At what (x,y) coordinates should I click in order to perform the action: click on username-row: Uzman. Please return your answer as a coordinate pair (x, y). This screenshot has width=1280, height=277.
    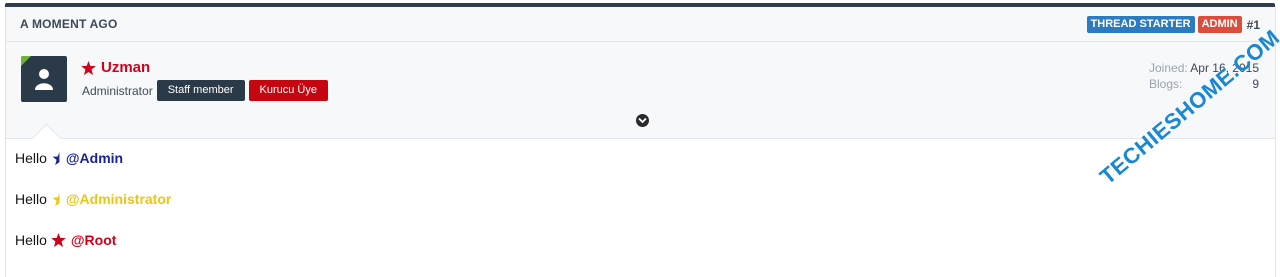
    Looking at the image, I should click on (115, 67).